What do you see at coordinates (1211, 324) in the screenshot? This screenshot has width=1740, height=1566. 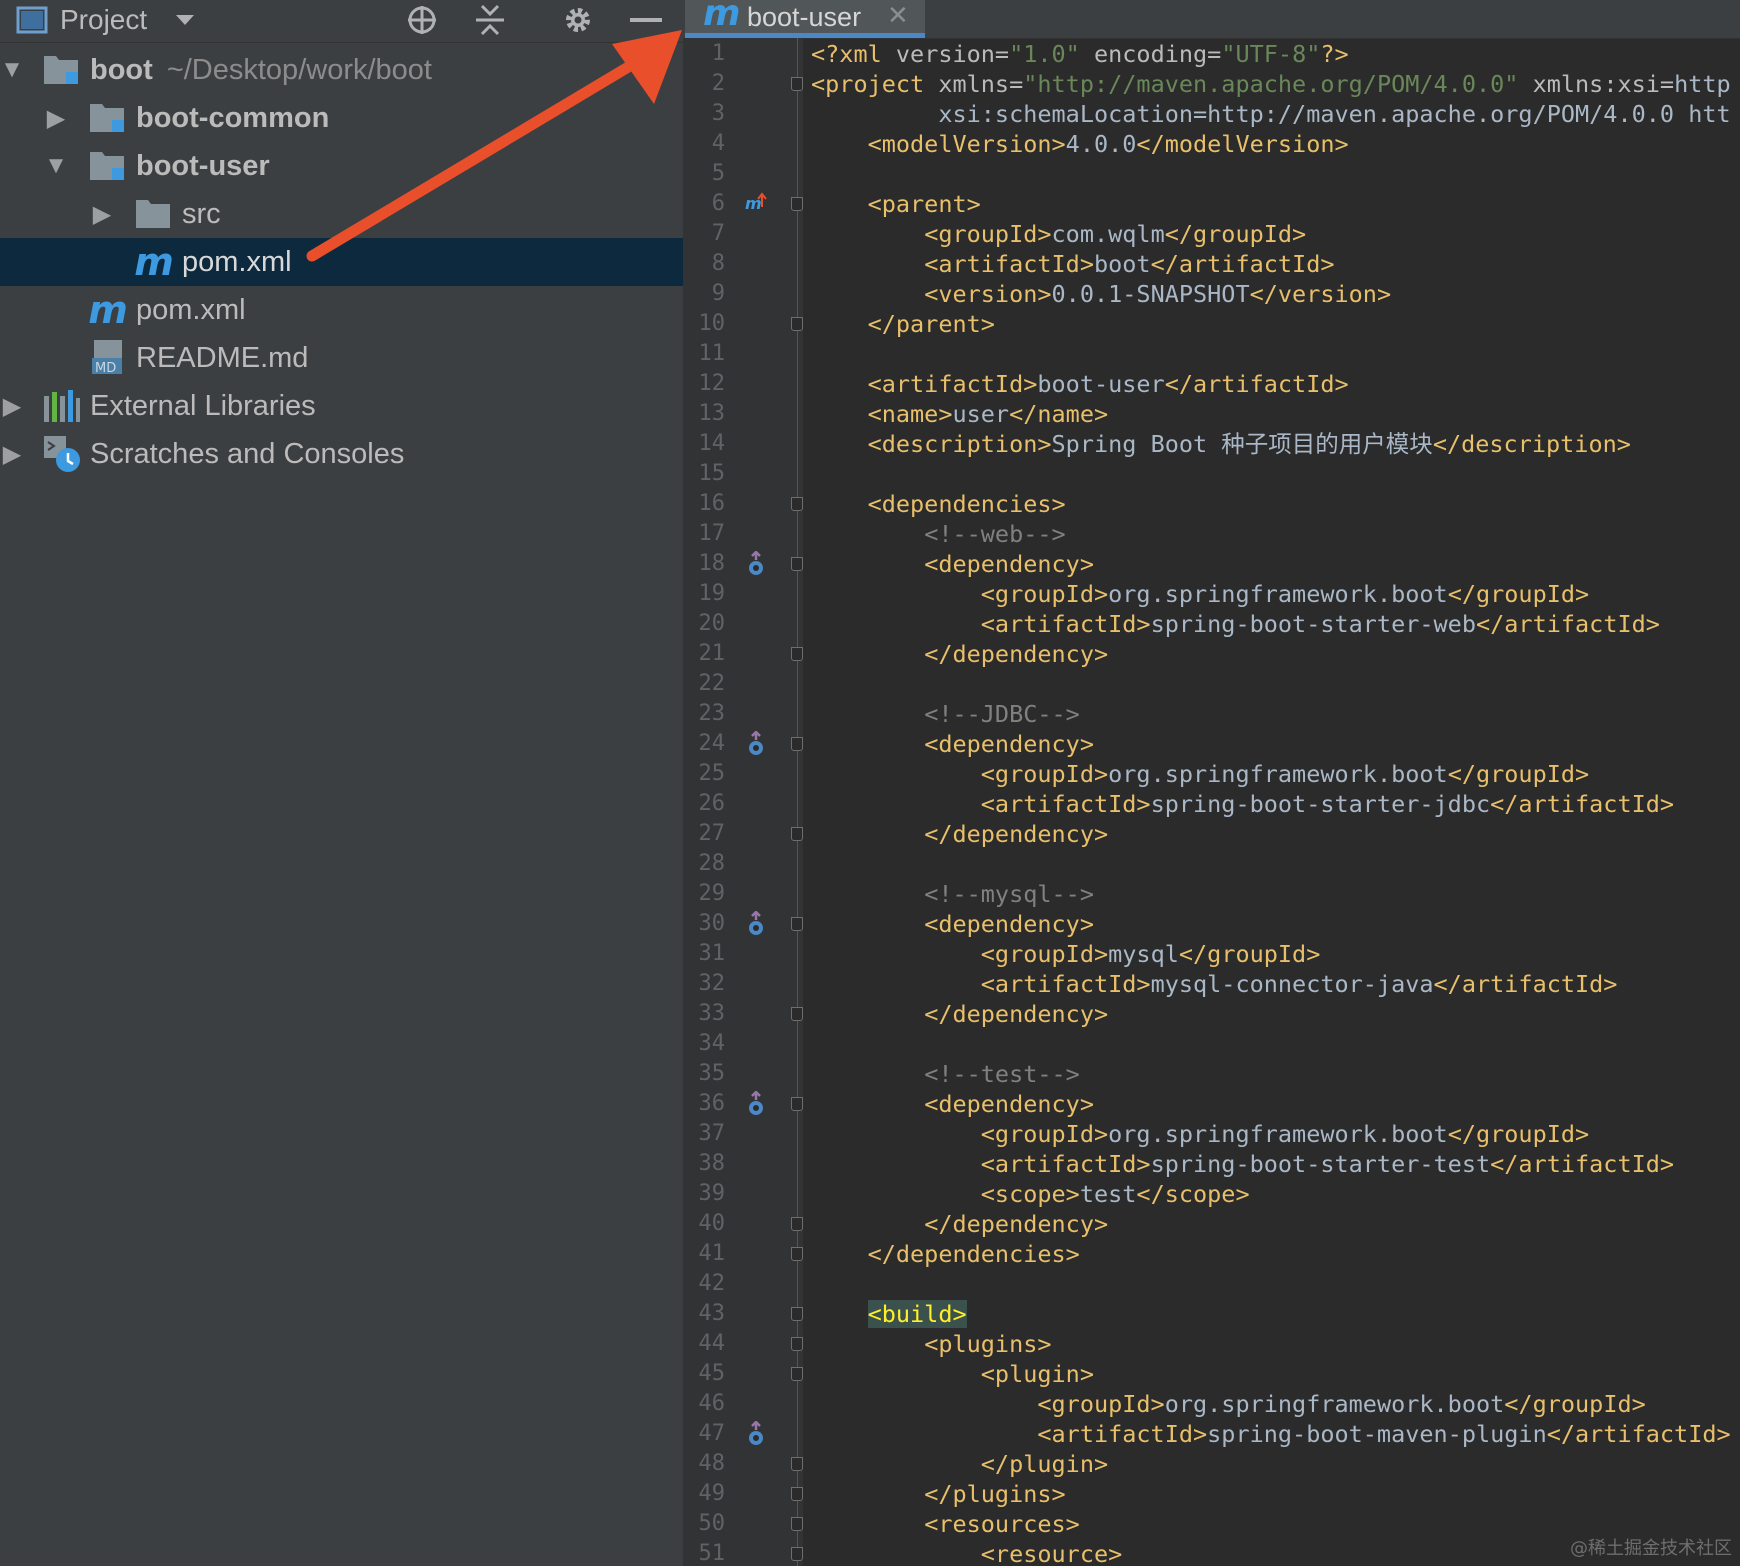 I see `code-line: 10 </parent>` at bounding box center [1211, 324].